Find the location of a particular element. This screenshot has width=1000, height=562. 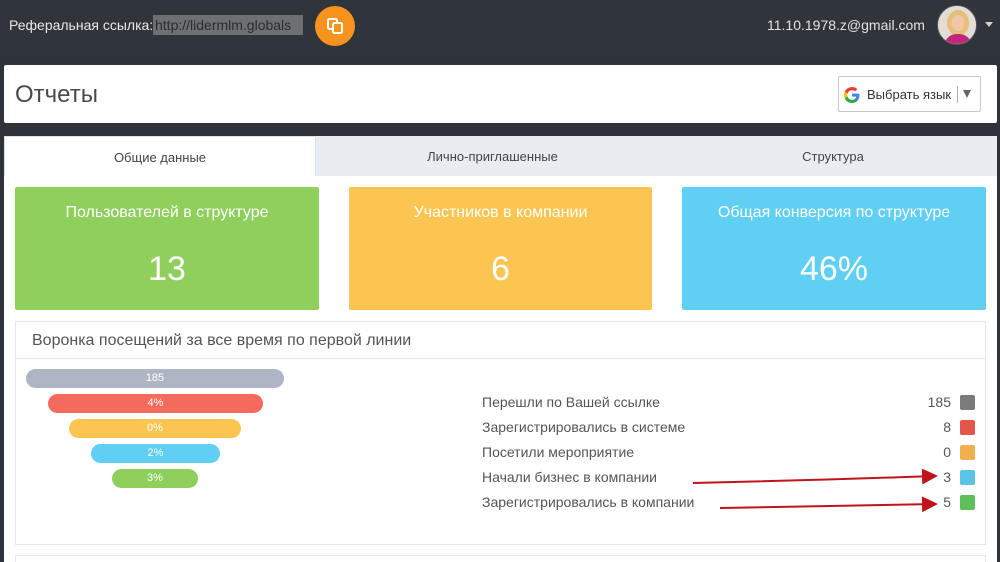

avatar is located at coordinates (957, 25).